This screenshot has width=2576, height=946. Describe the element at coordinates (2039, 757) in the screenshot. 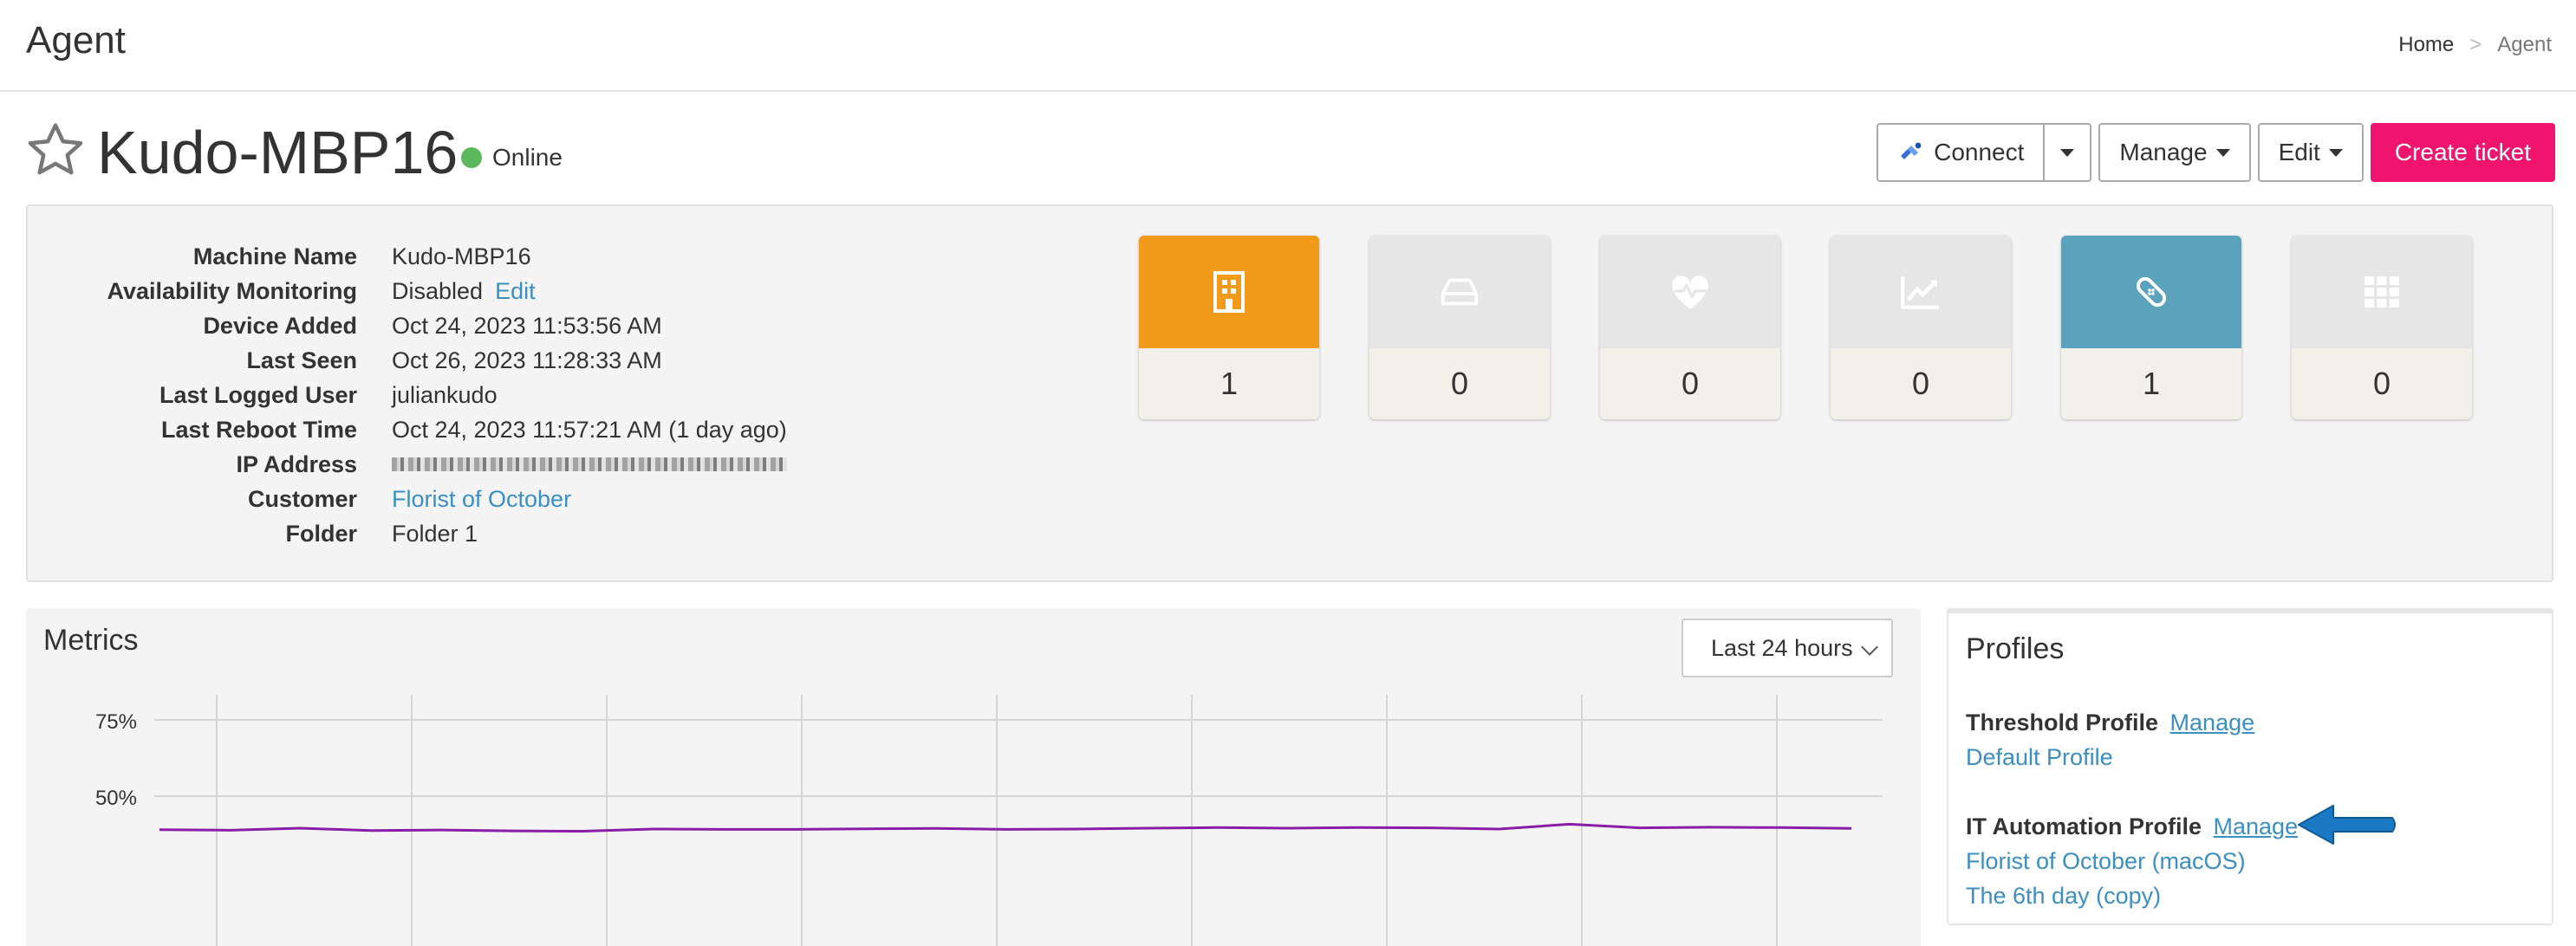

I see `threshold-profile-item: Default Profile` at that location.